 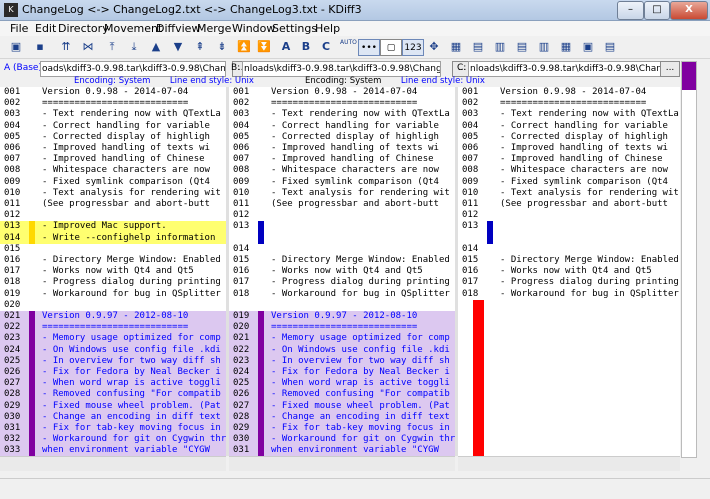 I want to click on line-text: - On Windows use config file .kdi, so click(x=131, y=349).